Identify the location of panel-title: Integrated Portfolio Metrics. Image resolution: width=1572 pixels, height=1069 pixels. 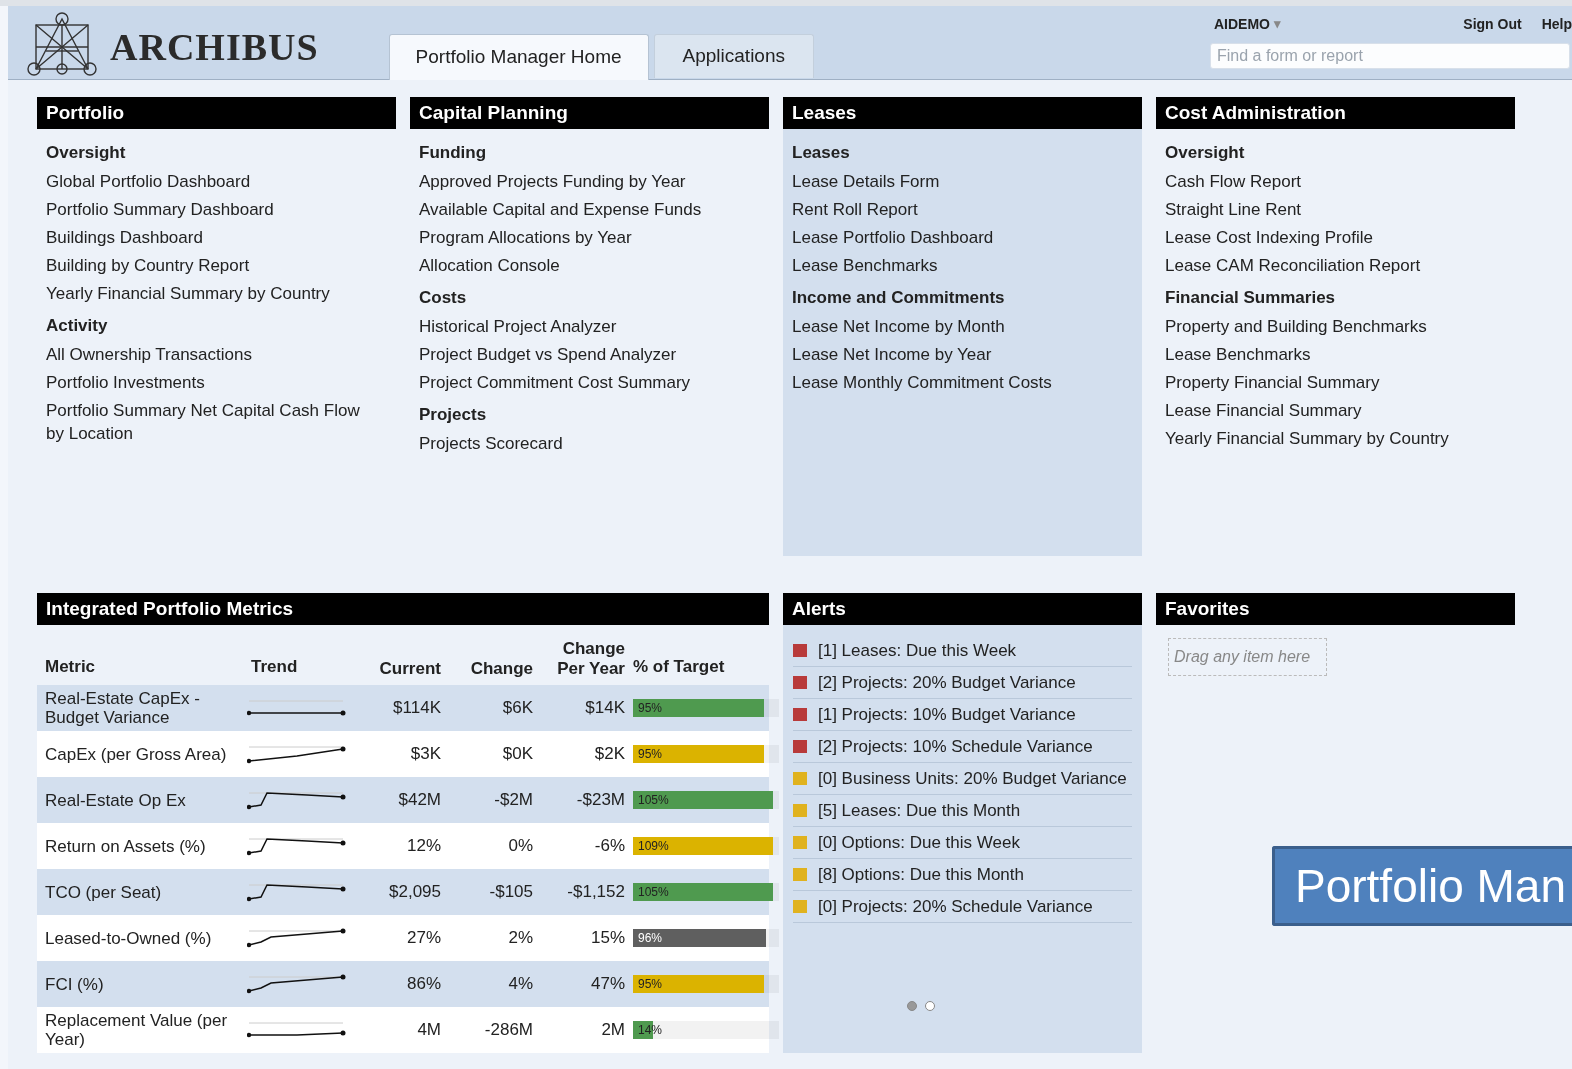
(403, 609).